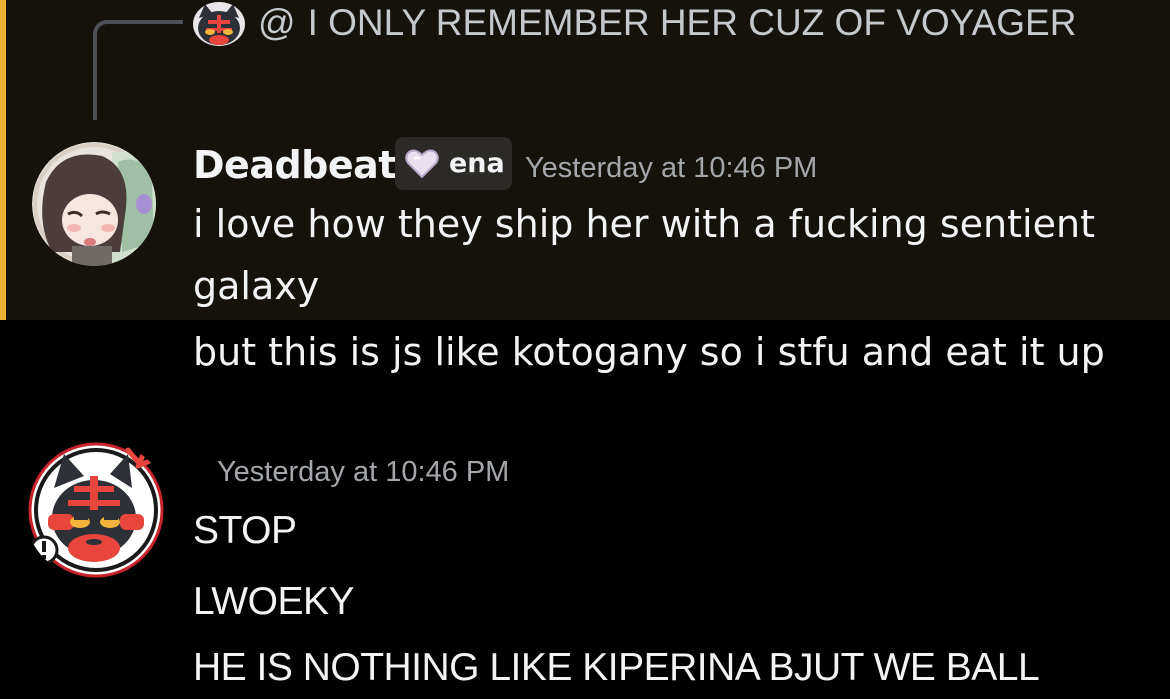 This screenshot has width=1170, height=699. I want to click on mention-bar, so click(3, 160).